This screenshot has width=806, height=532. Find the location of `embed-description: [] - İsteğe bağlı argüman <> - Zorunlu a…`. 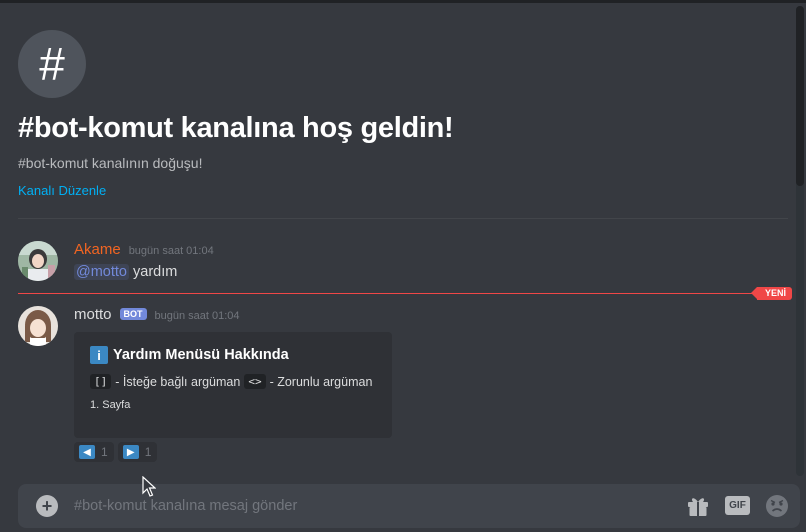

embed-description: [] - İsteğe bağlı argüman <> - Zorunlu a… is located at coordinates (233, 381).